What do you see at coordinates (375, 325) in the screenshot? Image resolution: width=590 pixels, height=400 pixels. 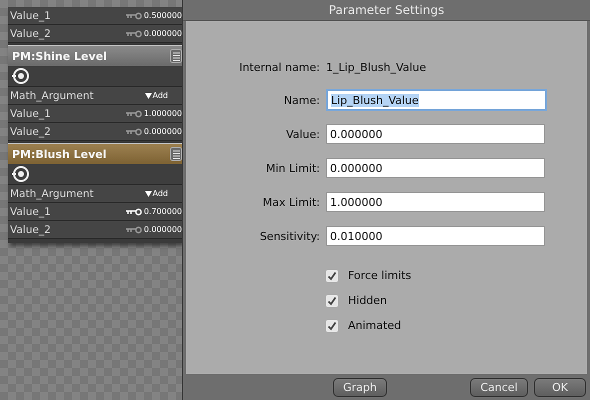 I see `checkbox-label: Animated` at bounding box center [375, 325].